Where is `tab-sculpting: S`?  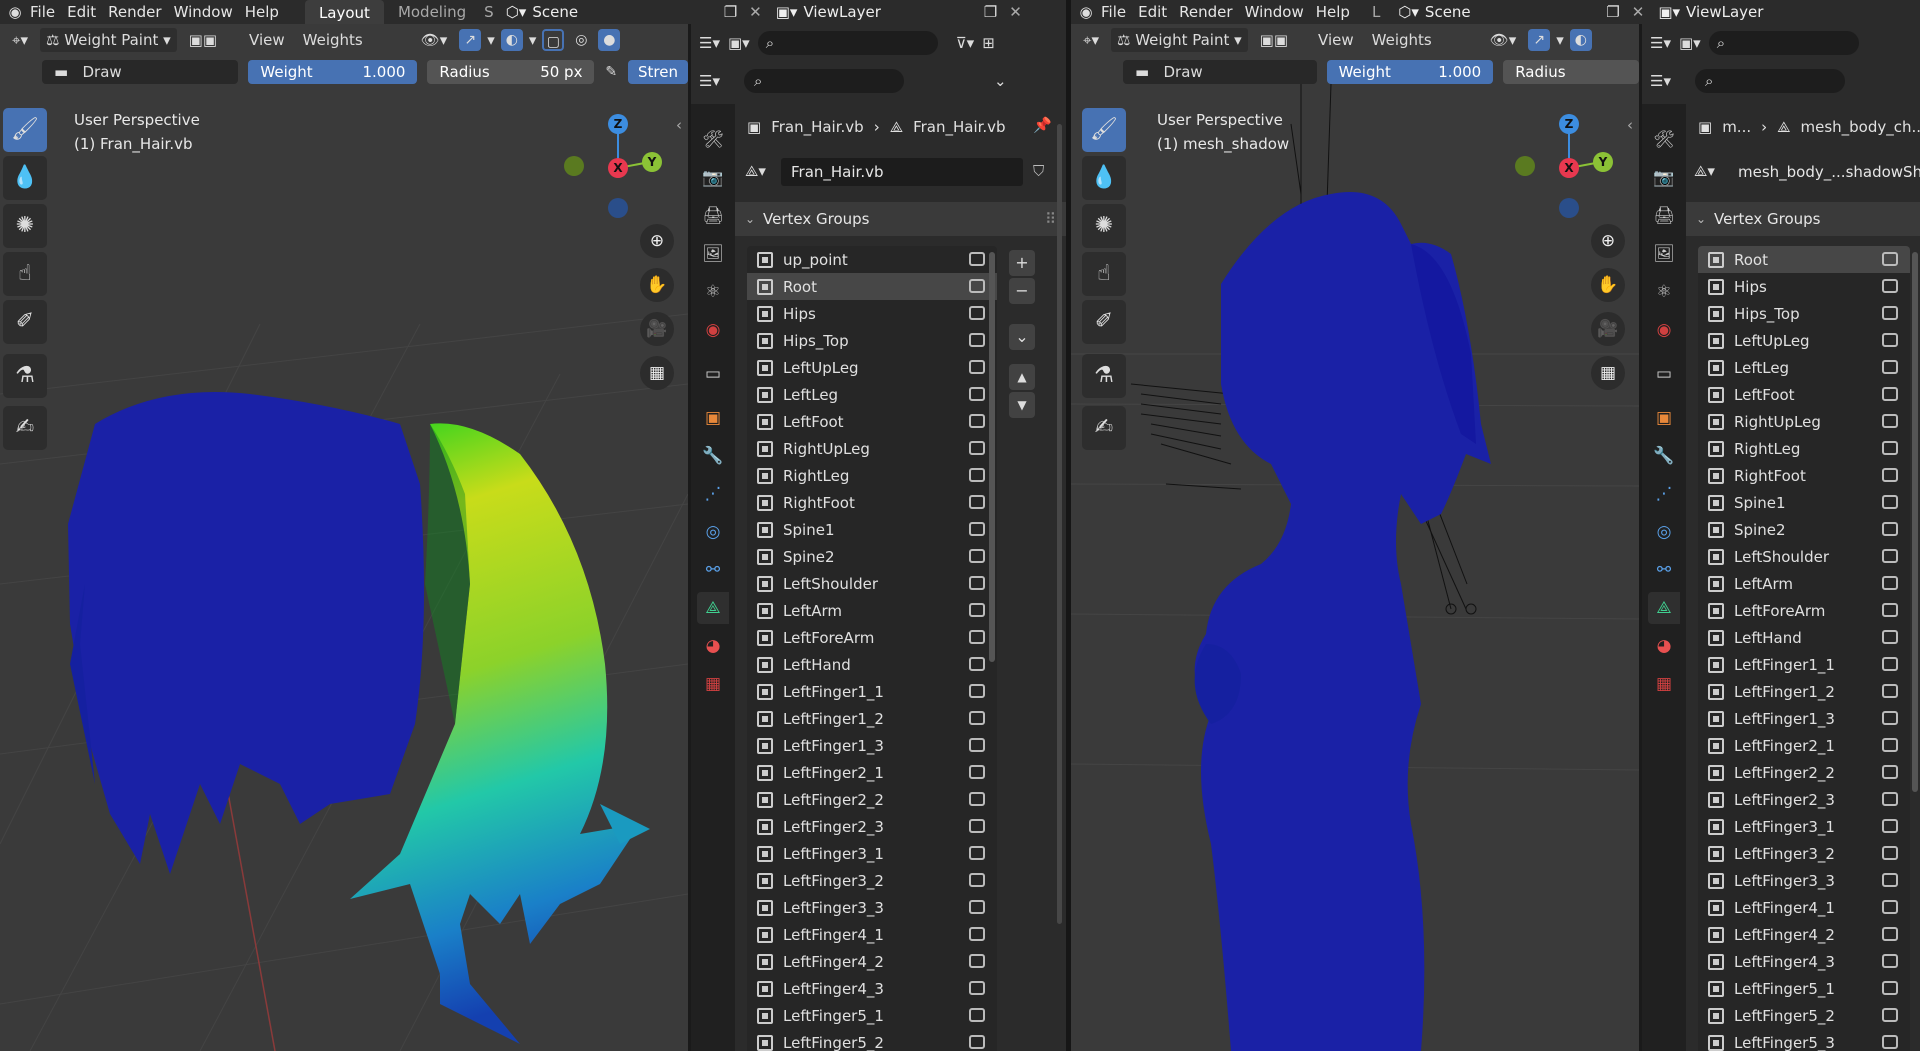 tab-sculpting: S is located at coordinates (489, 12).